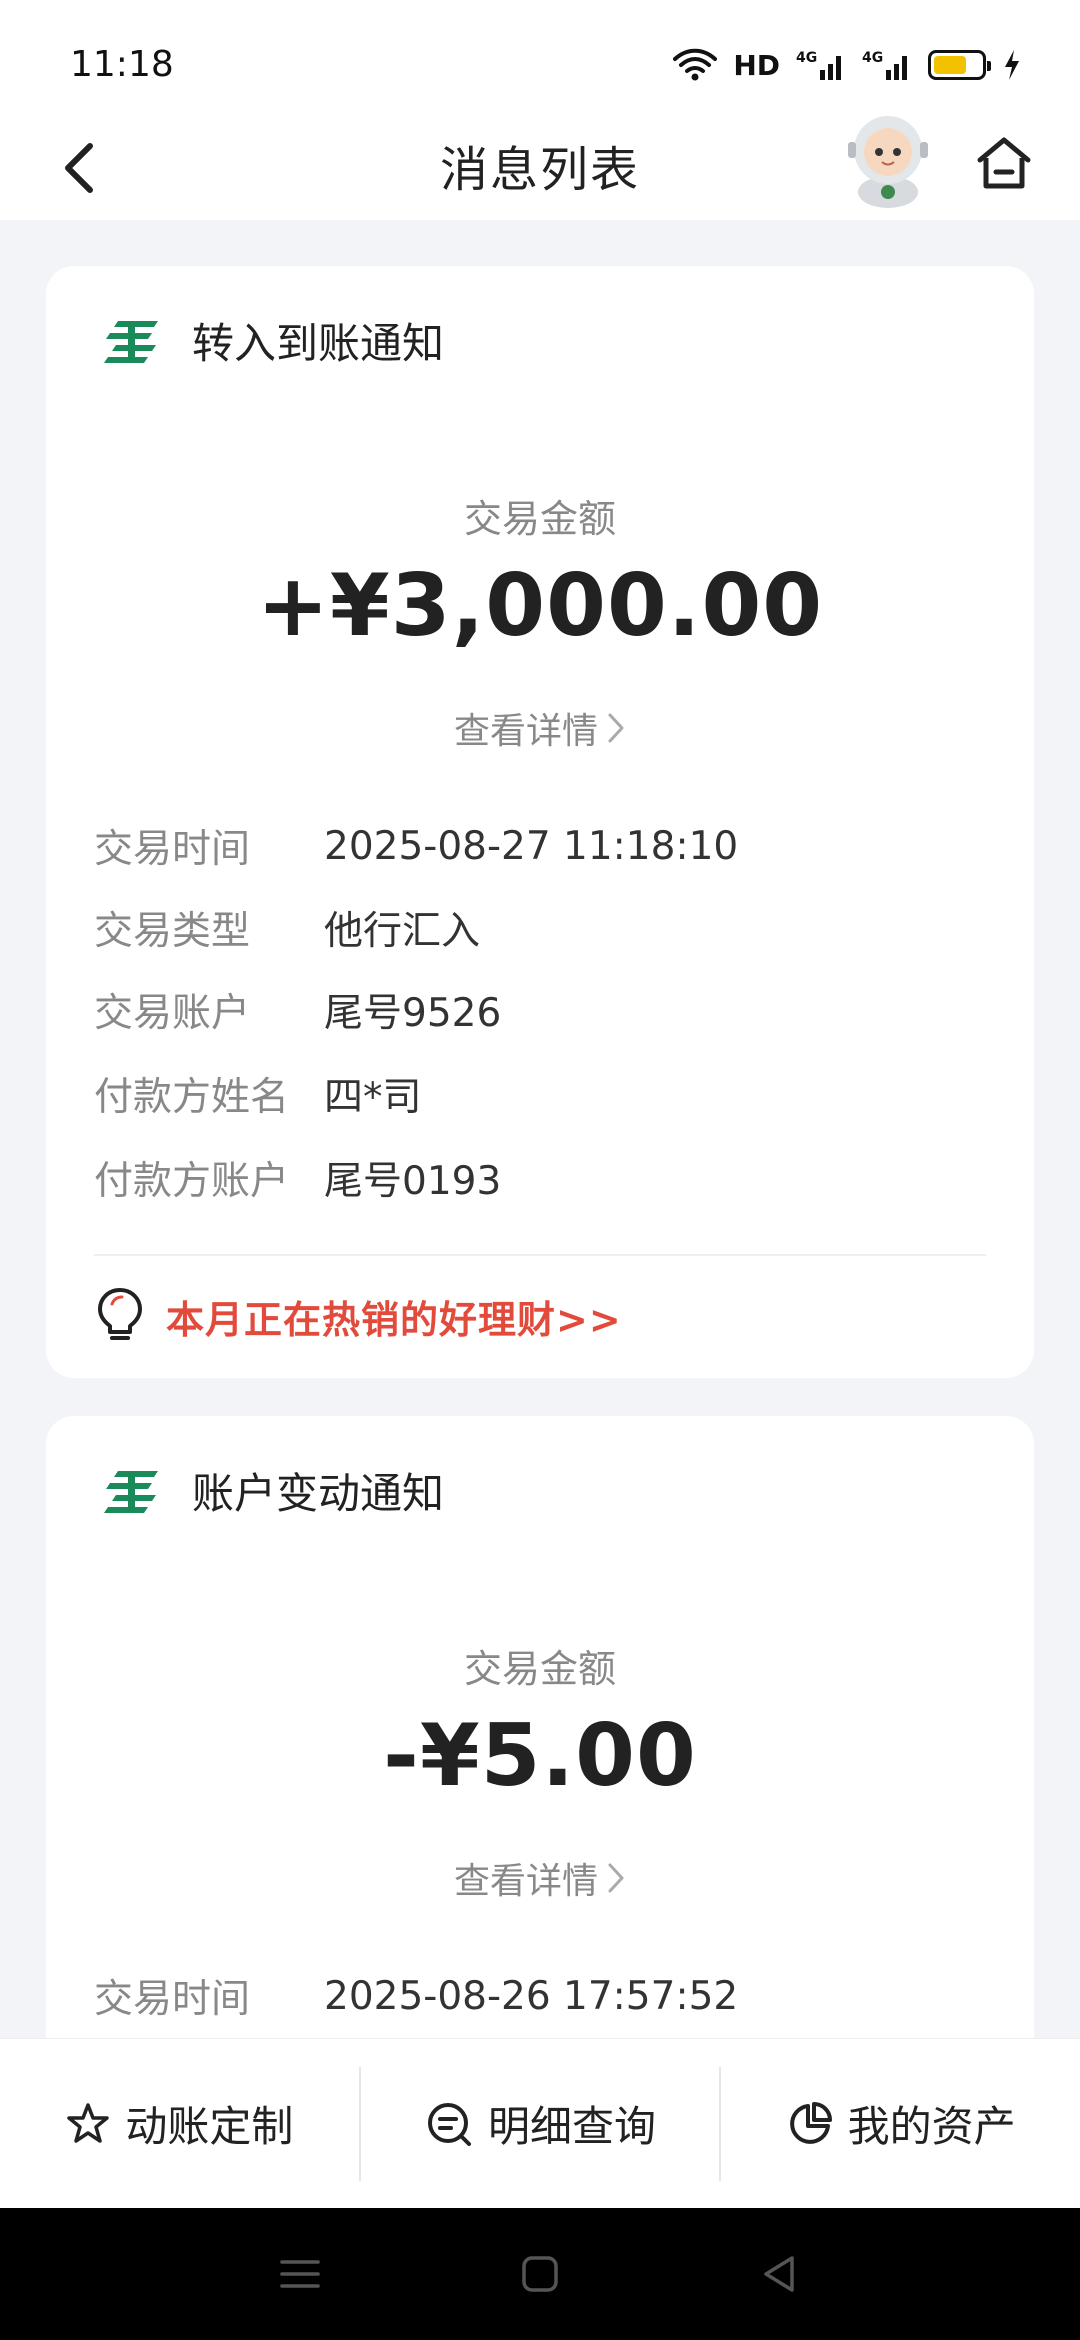 The width and height of the screenshot is (1080, 2340). I want to click on home-icon, so click(1004, 163).